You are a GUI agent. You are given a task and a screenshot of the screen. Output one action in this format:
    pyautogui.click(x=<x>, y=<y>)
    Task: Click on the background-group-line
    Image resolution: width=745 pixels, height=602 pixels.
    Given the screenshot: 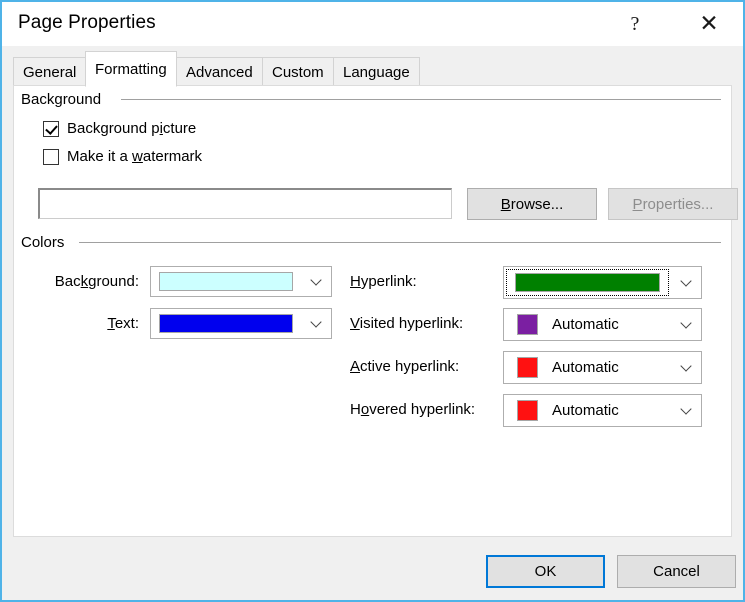 What is the action you would take?
    pyautogui.click(x=421, y=99)
    